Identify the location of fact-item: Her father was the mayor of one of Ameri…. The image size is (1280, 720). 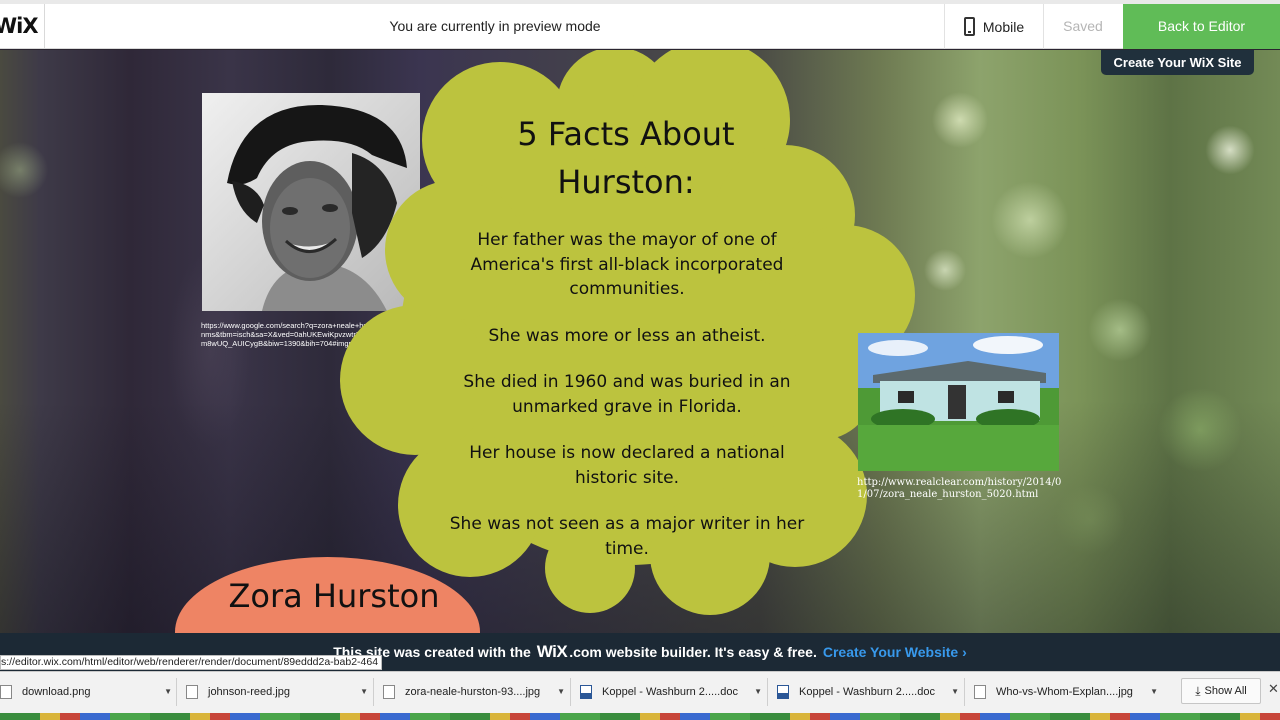
(627, 264).